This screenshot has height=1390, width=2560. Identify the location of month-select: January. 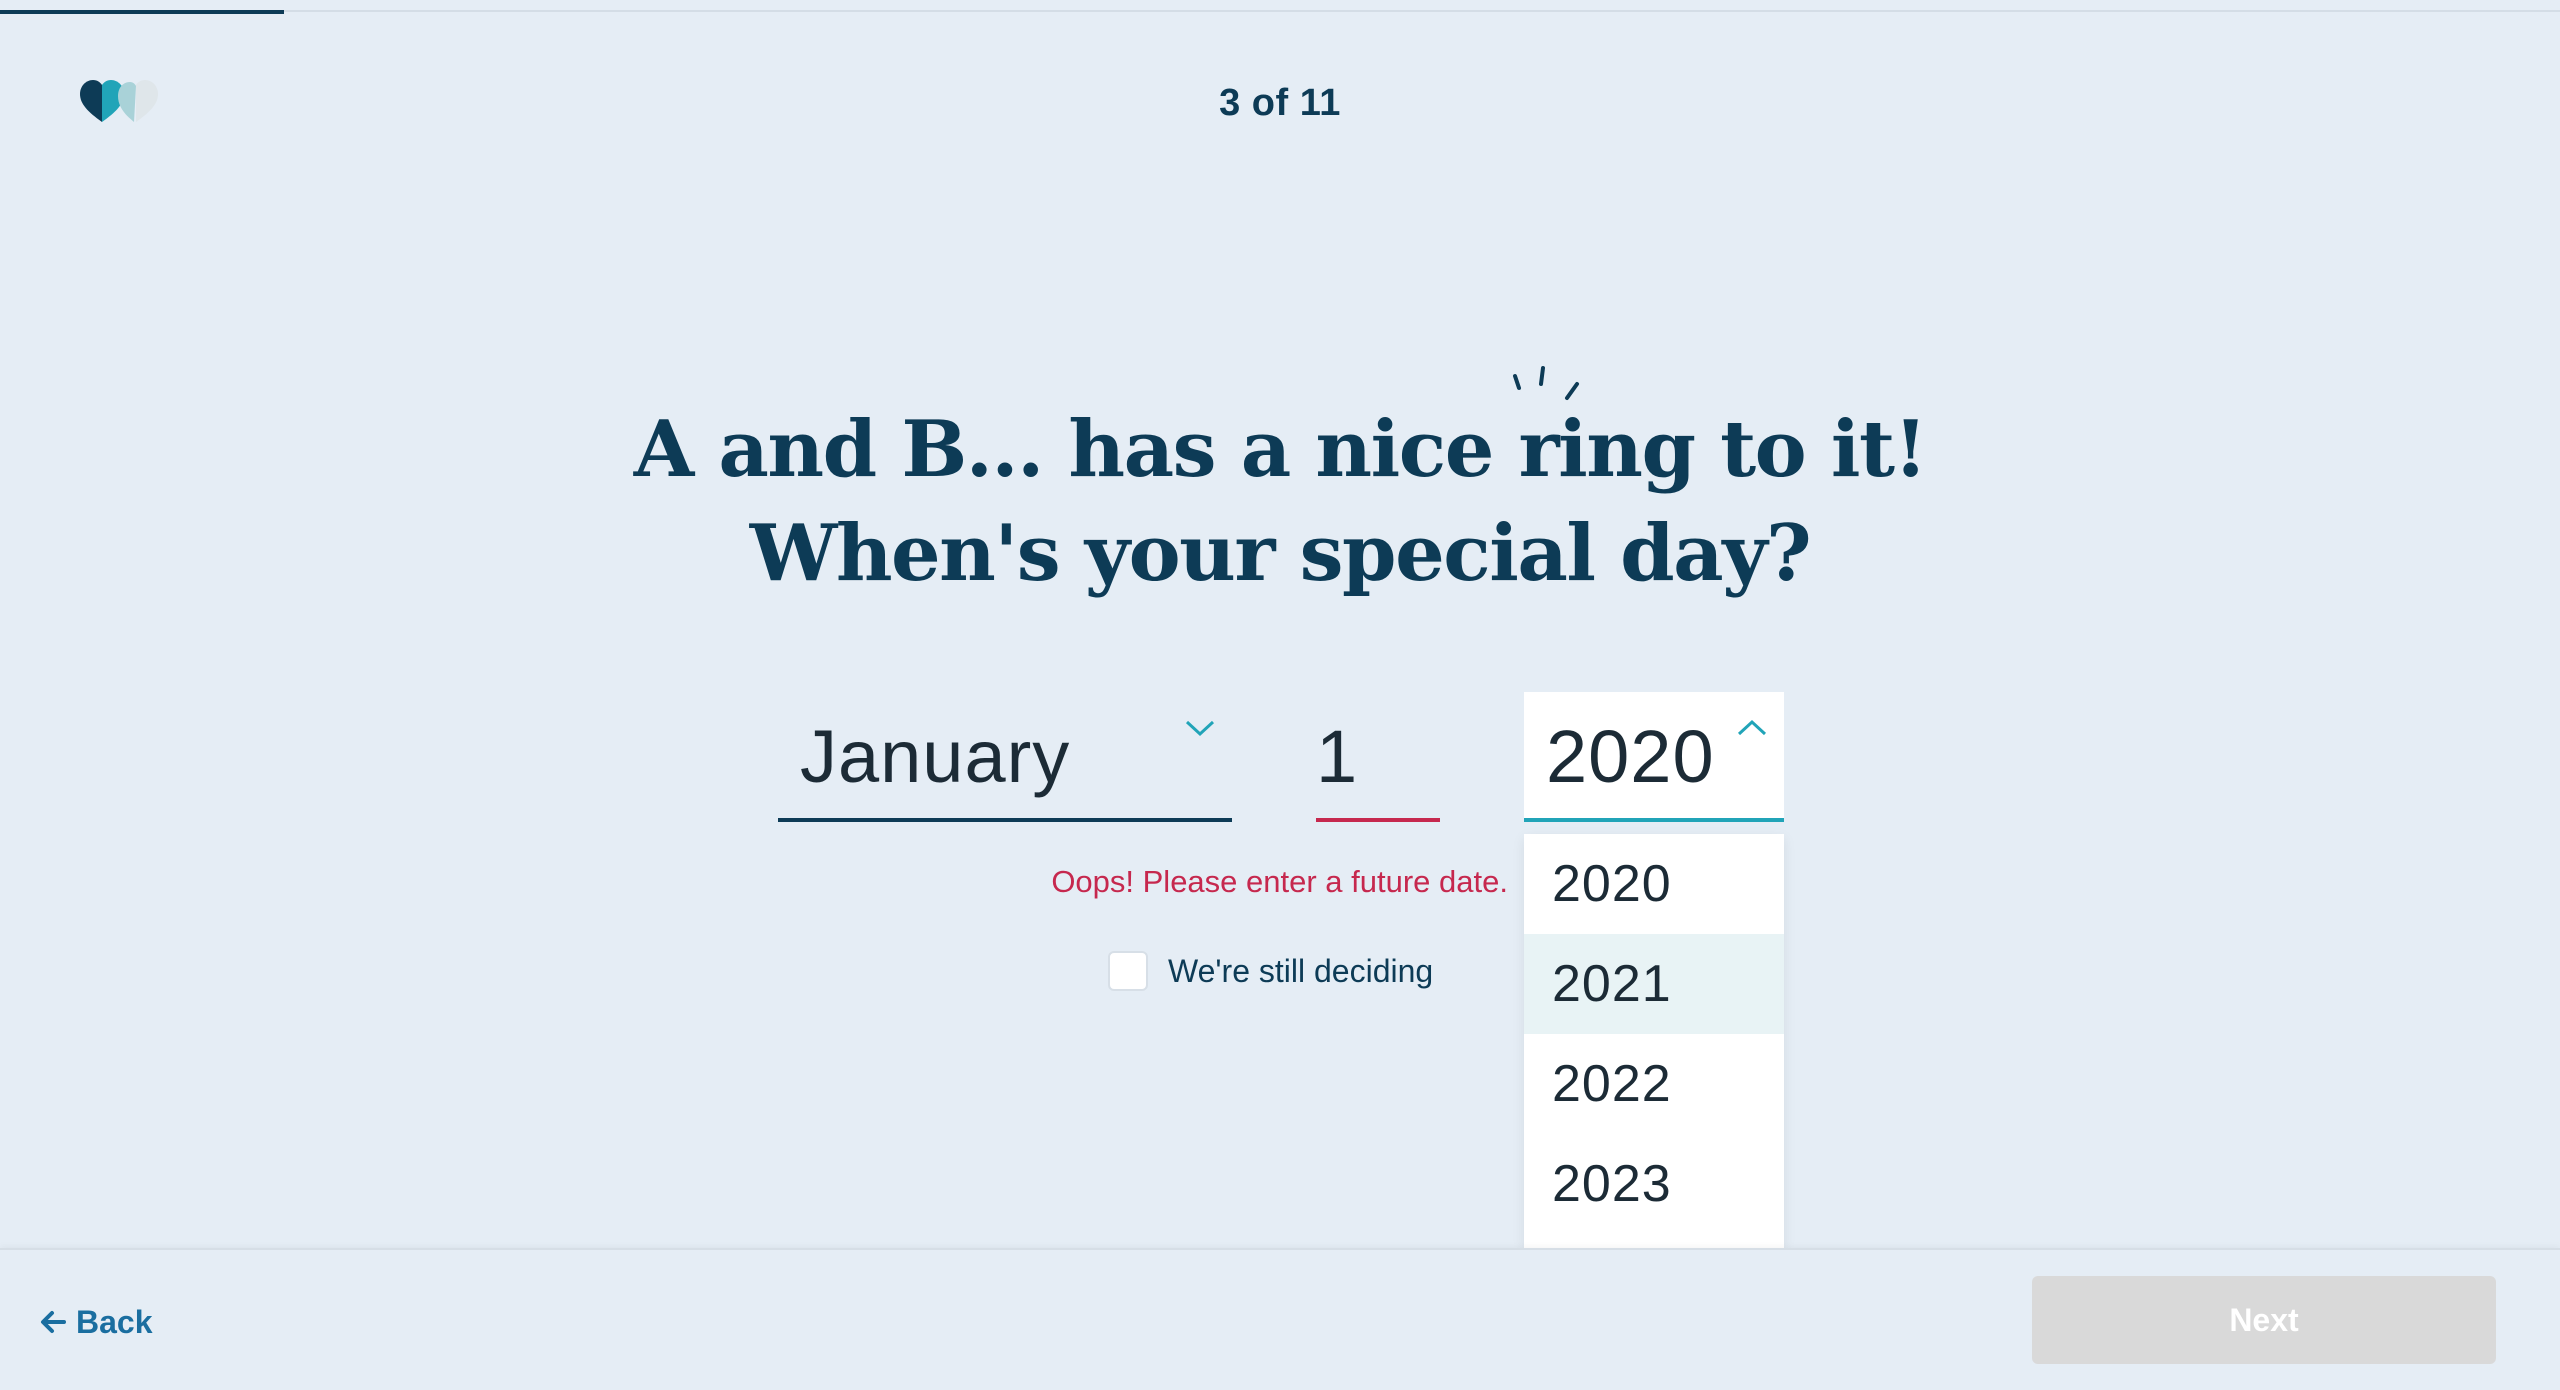
(1005, 757).